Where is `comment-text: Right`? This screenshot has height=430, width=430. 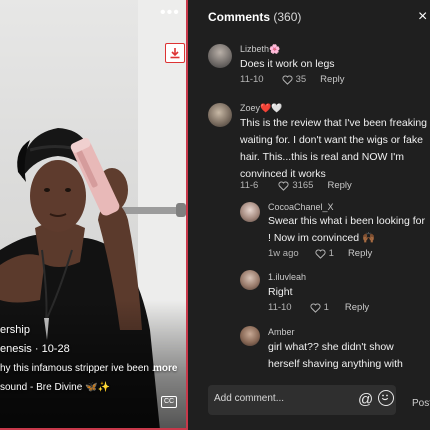 comment-text: Right is located at coordinates (280, 292).